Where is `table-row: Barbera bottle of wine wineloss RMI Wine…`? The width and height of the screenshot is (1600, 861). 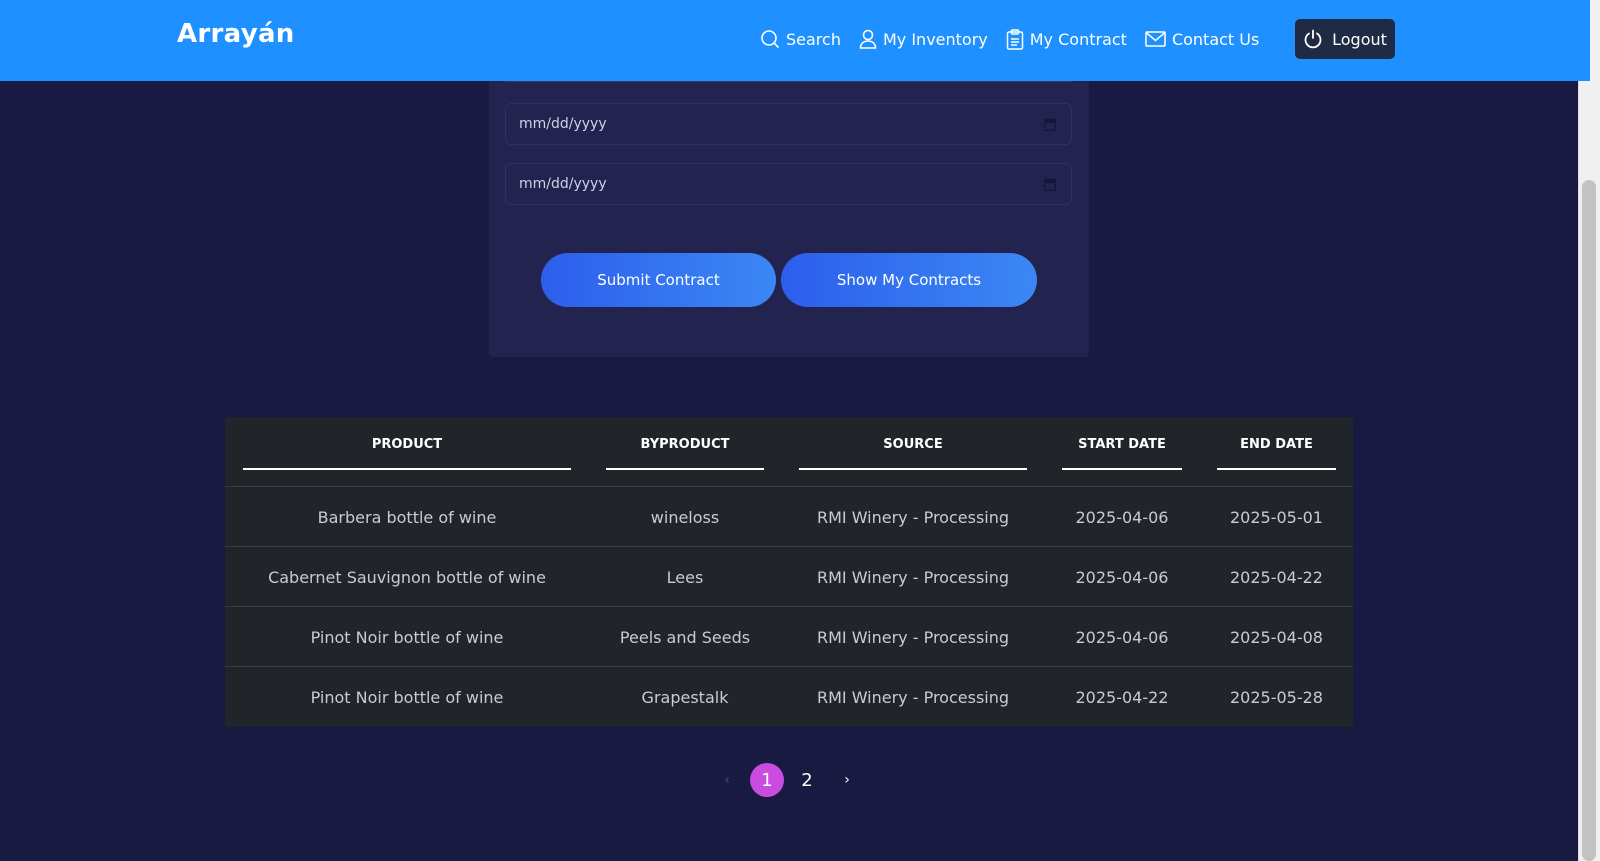 table-row: Barbera bottle of wine wineloss RMI Wine… is located at coordinates (789, 517).